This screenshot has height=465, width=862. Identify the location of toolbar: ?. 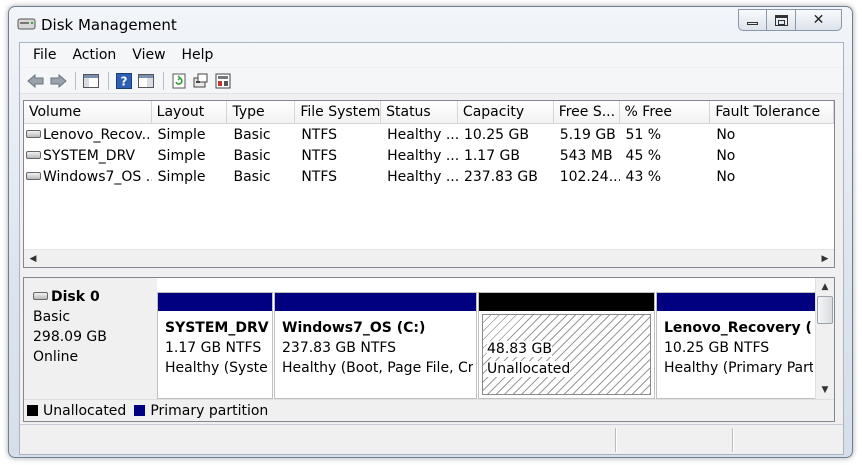
(431, 81).